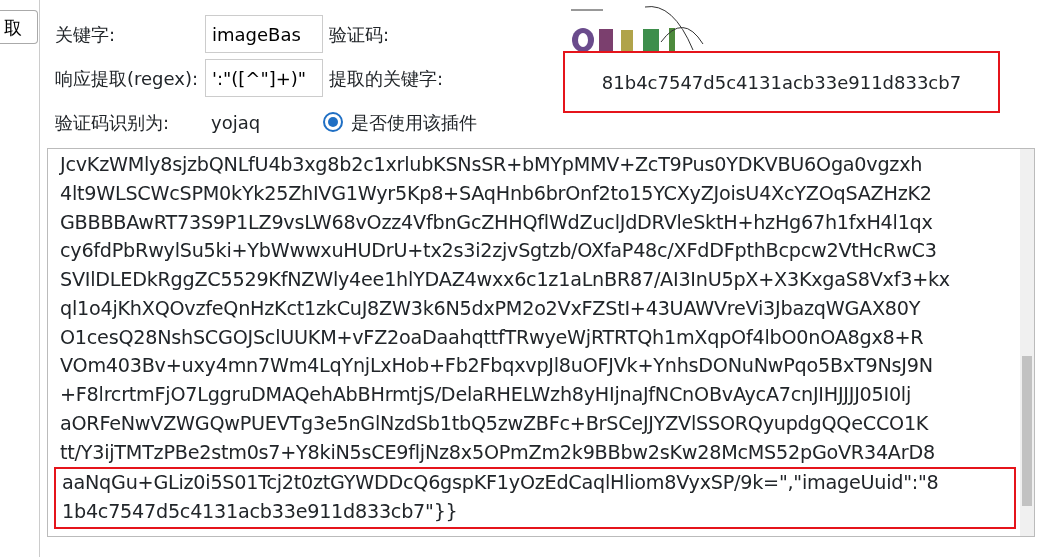 The image size is (1053, 557). I want to click on text-line: GBBBBAwRT73S9P1LZ9vsLW68vOzz4VfbnGcZHHQflWdZuclJdDRVleSktH+hzHg67h1fxH4l1qx, so click(497, 222).